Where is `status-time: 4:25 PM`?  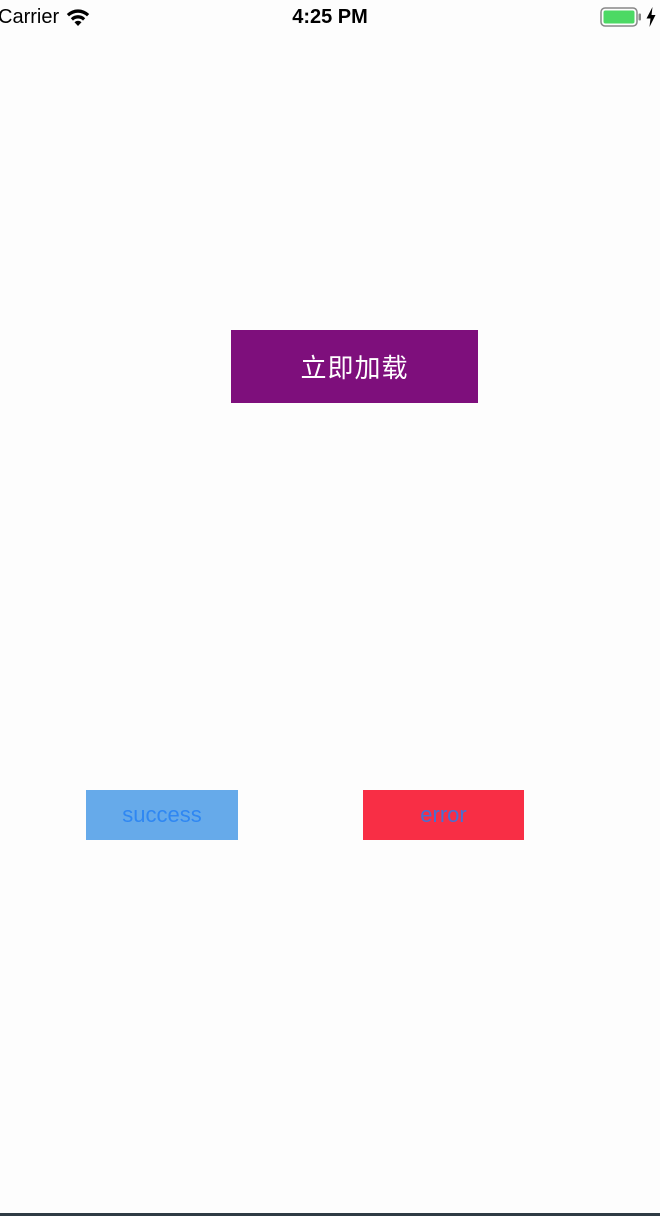 status-time: 4:25 PM is located at coordinates (330, 17).